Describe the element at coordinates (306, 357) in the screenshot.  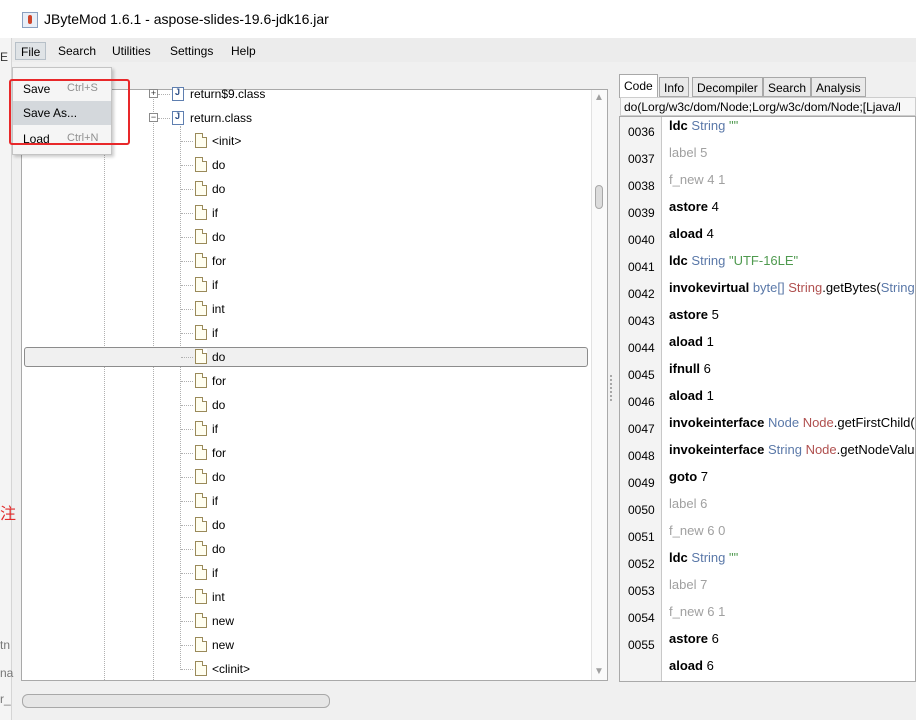
I see `selected-tree-row` at that location.